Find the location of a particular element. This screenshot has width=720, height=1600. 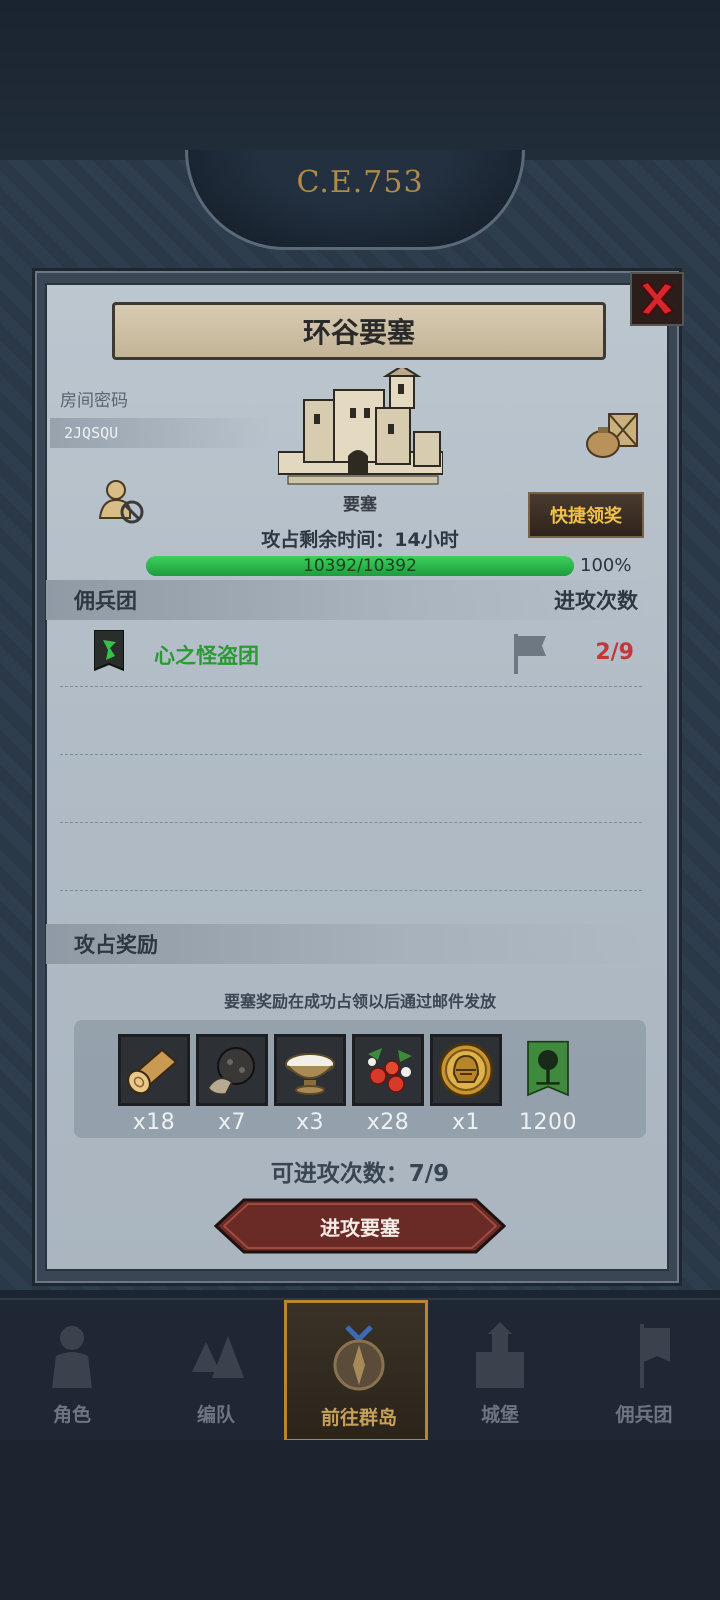

reward-count: 1200 is located at coordinates (548, 1122).